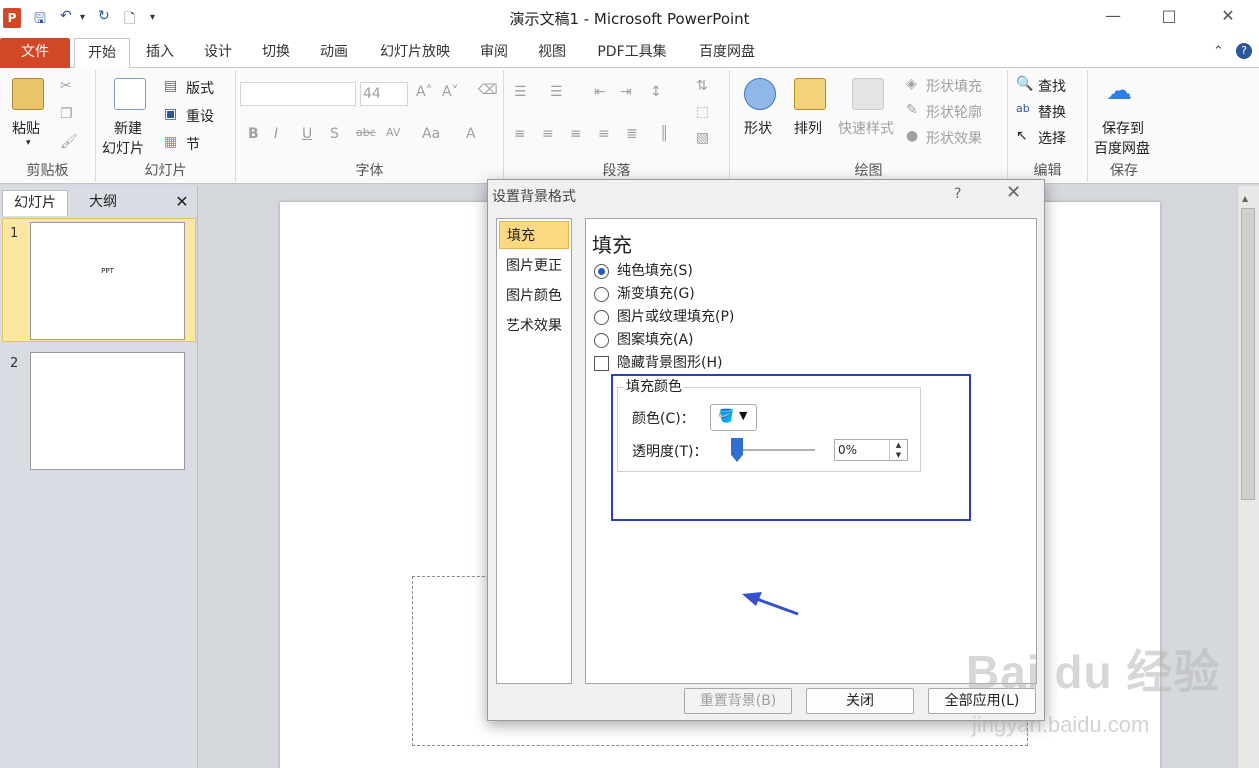 The height and width of the screenshot is (768, 1259). What do you see at coordinates (471, 134) in the screenshot?
I see `font-color-icon: A` at bounding box center [471, 134].